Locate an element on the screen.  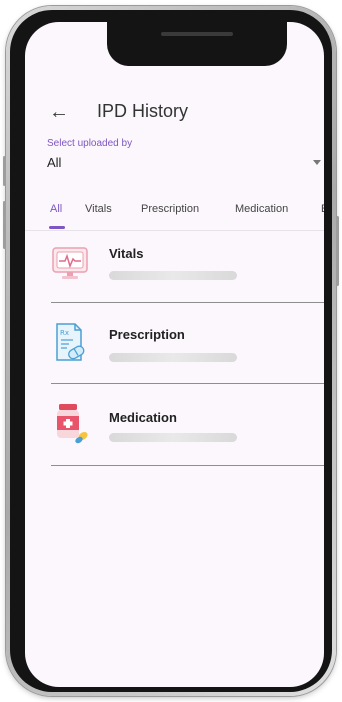
tab-prescription: Prescription is located at coordinates (170, 209).